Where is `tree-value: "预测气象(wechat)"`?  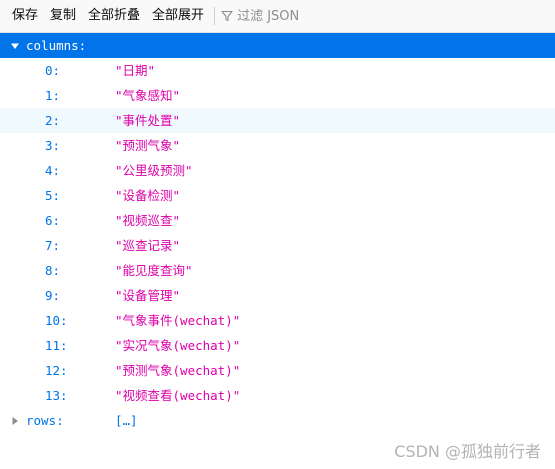 tree-value: "预测气象(wechat)" is located at coordinates (178, 370).